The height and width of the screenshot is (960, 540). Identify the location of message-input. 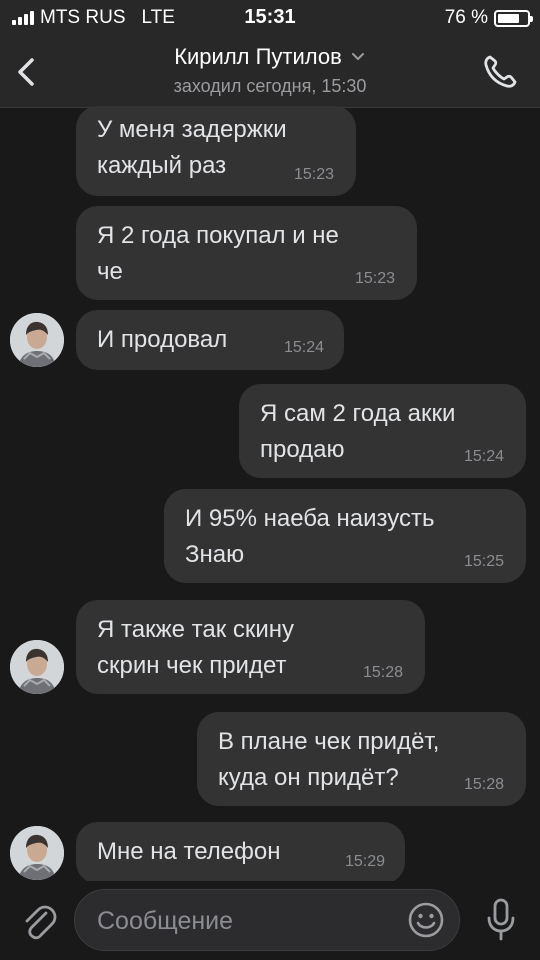
(247, 921).